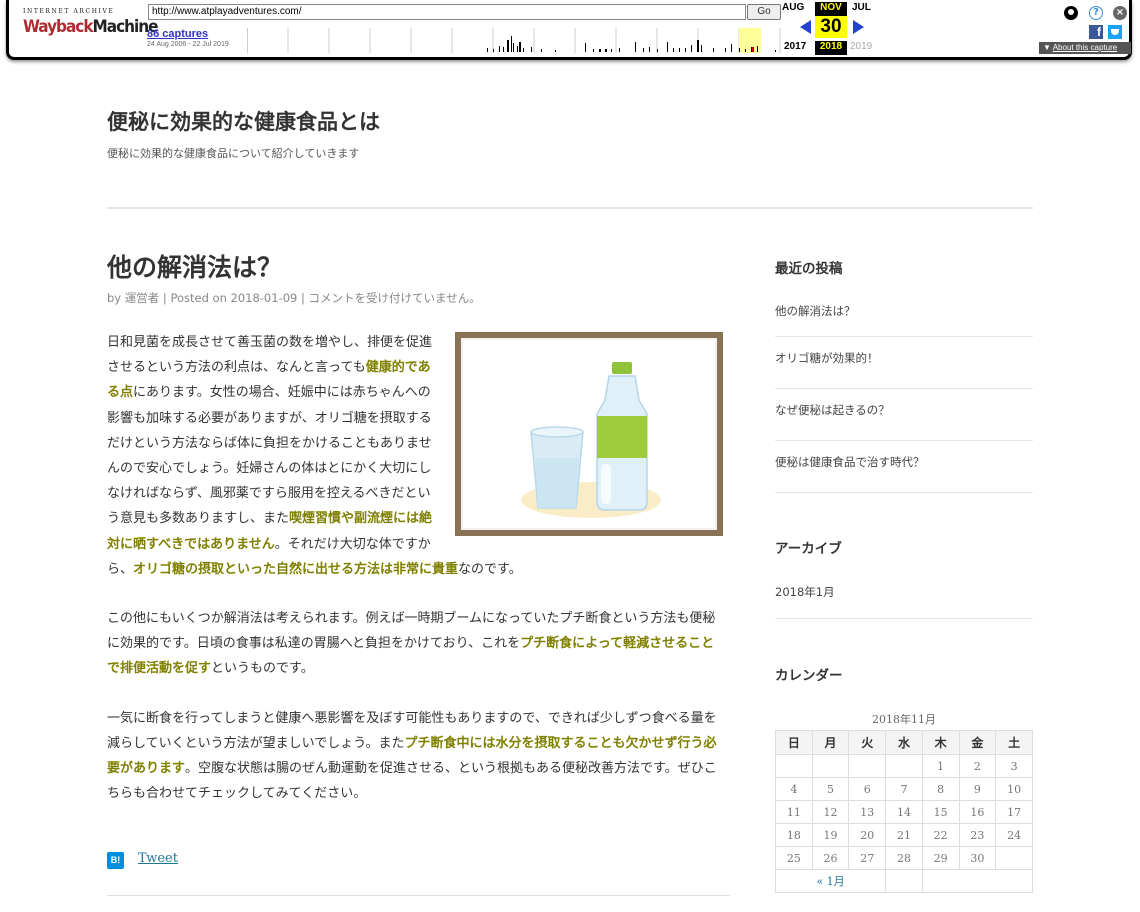  Describe the element at coordinates (1014, 812) in the screenshot. I see `calendar-day: 17` at that location.